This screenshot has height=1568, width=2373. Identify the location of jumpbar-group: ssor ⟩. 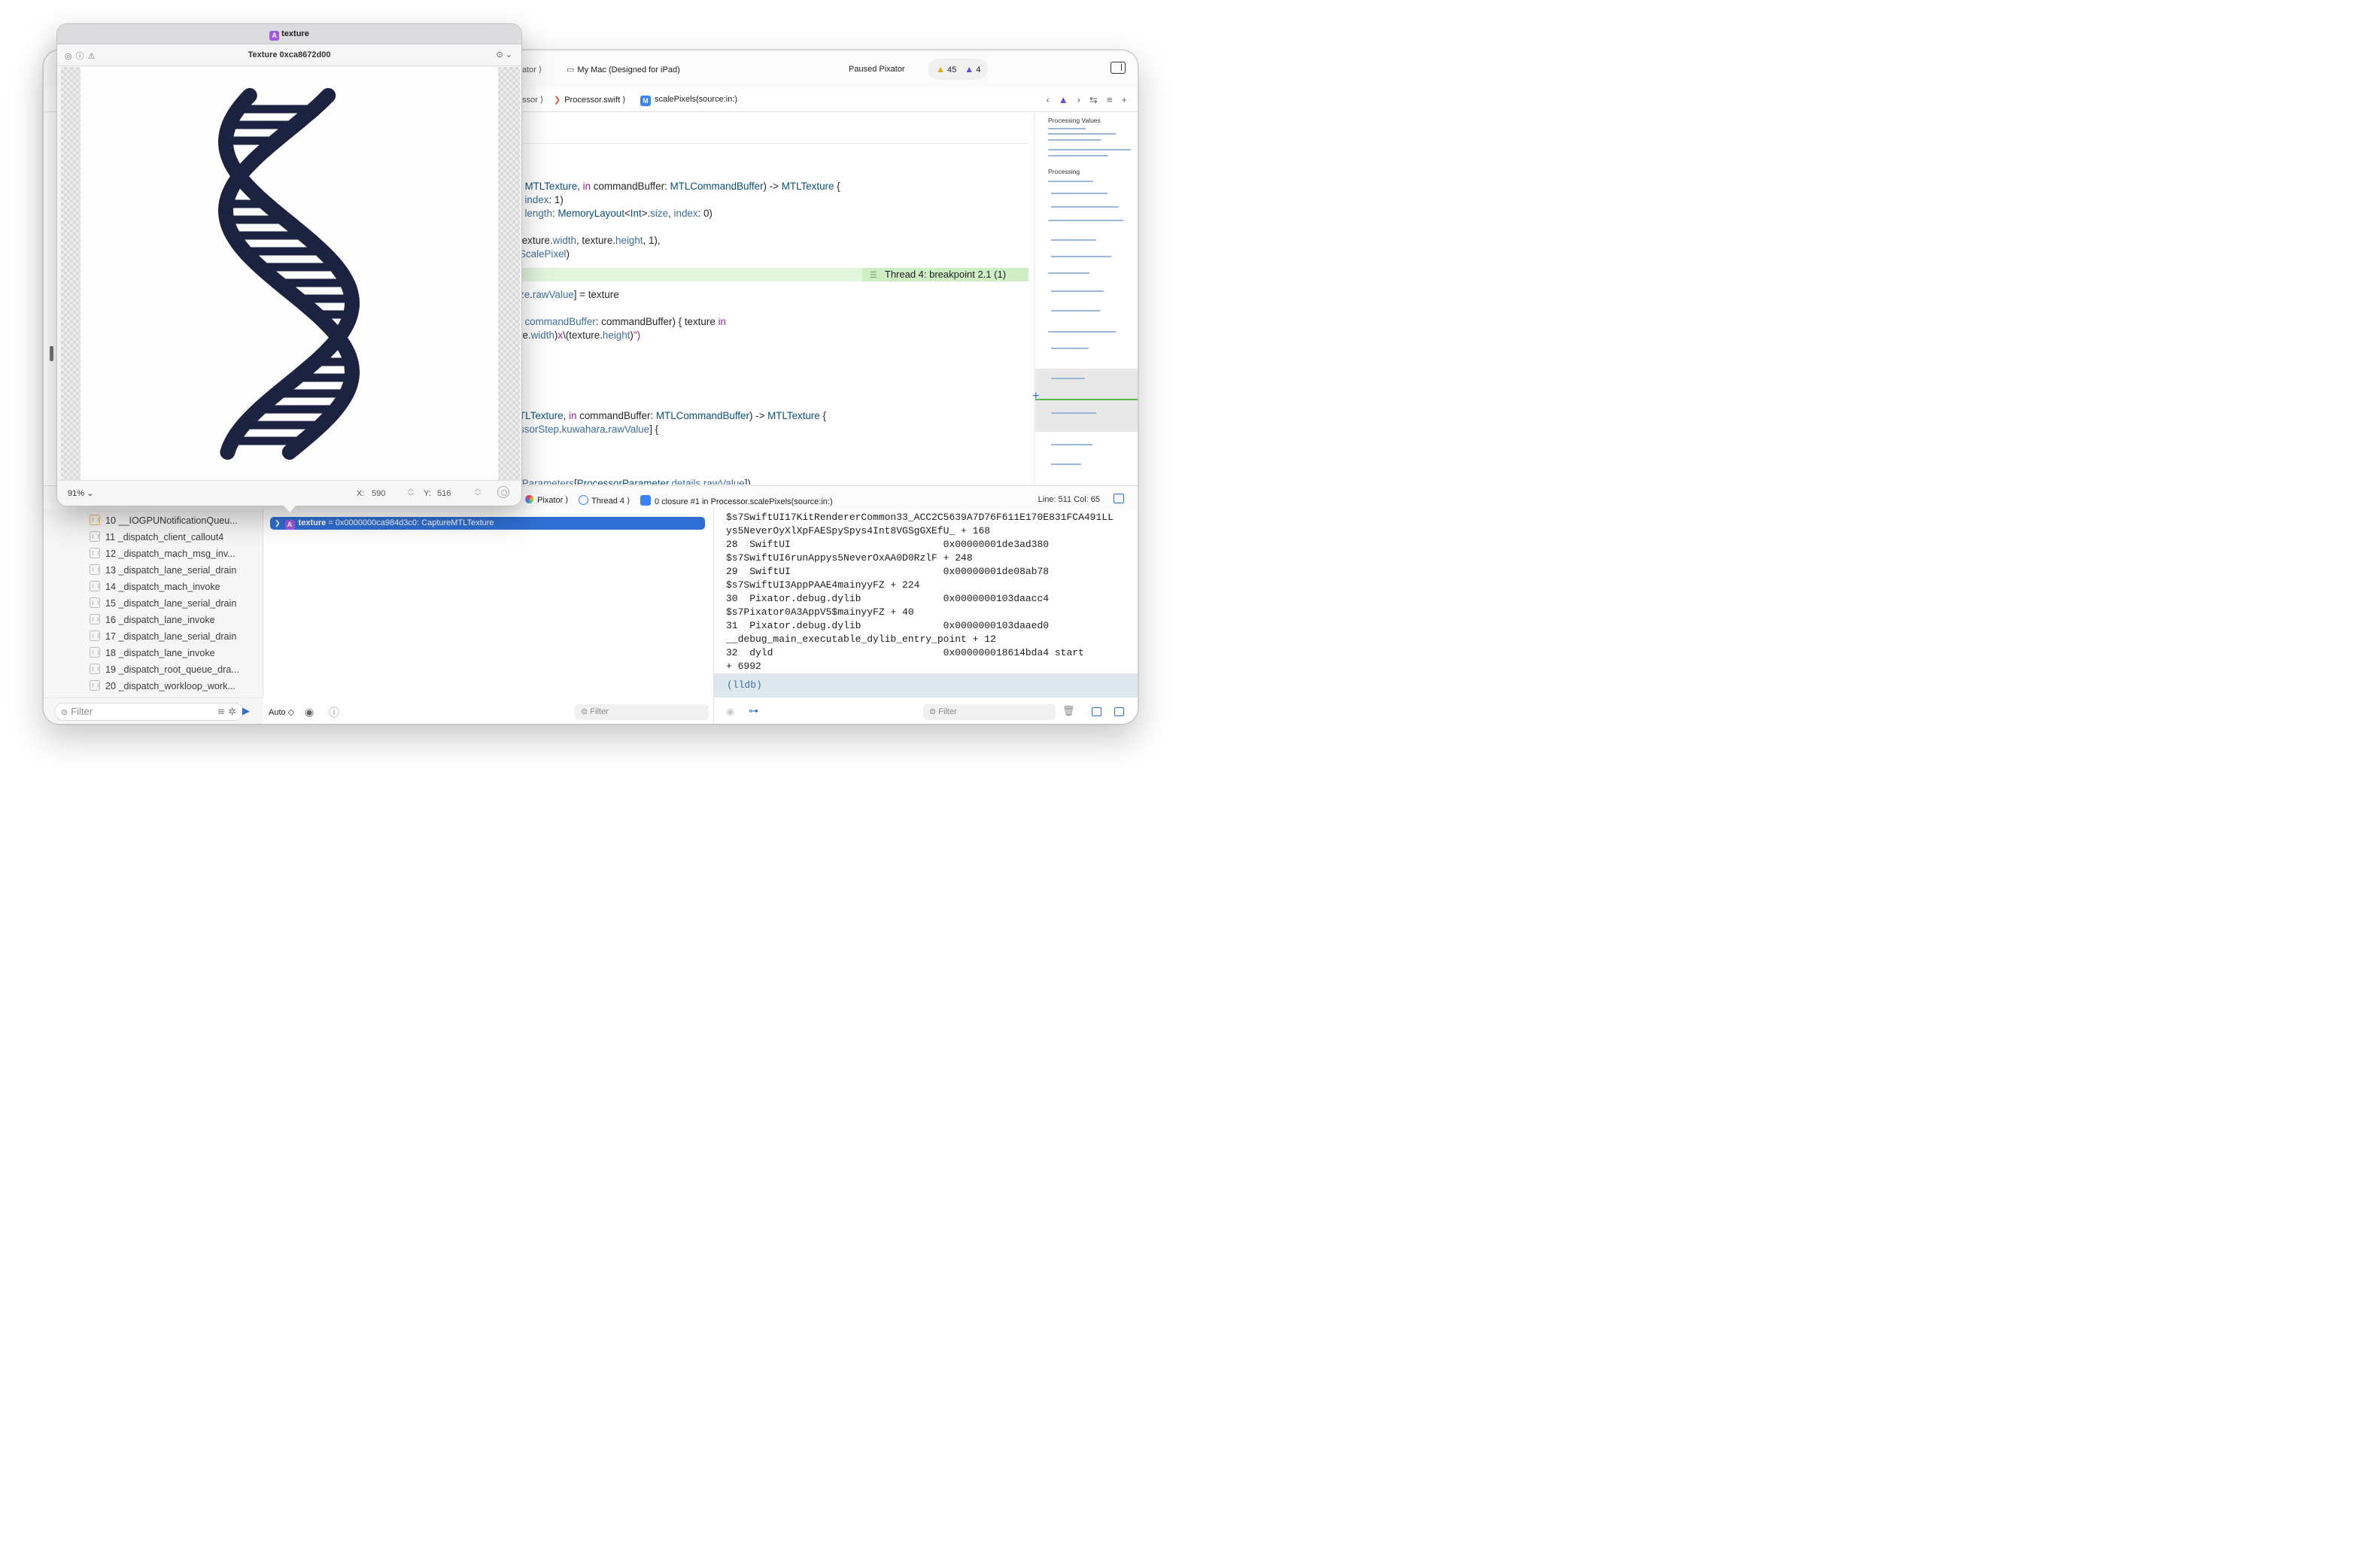
(532, 100).